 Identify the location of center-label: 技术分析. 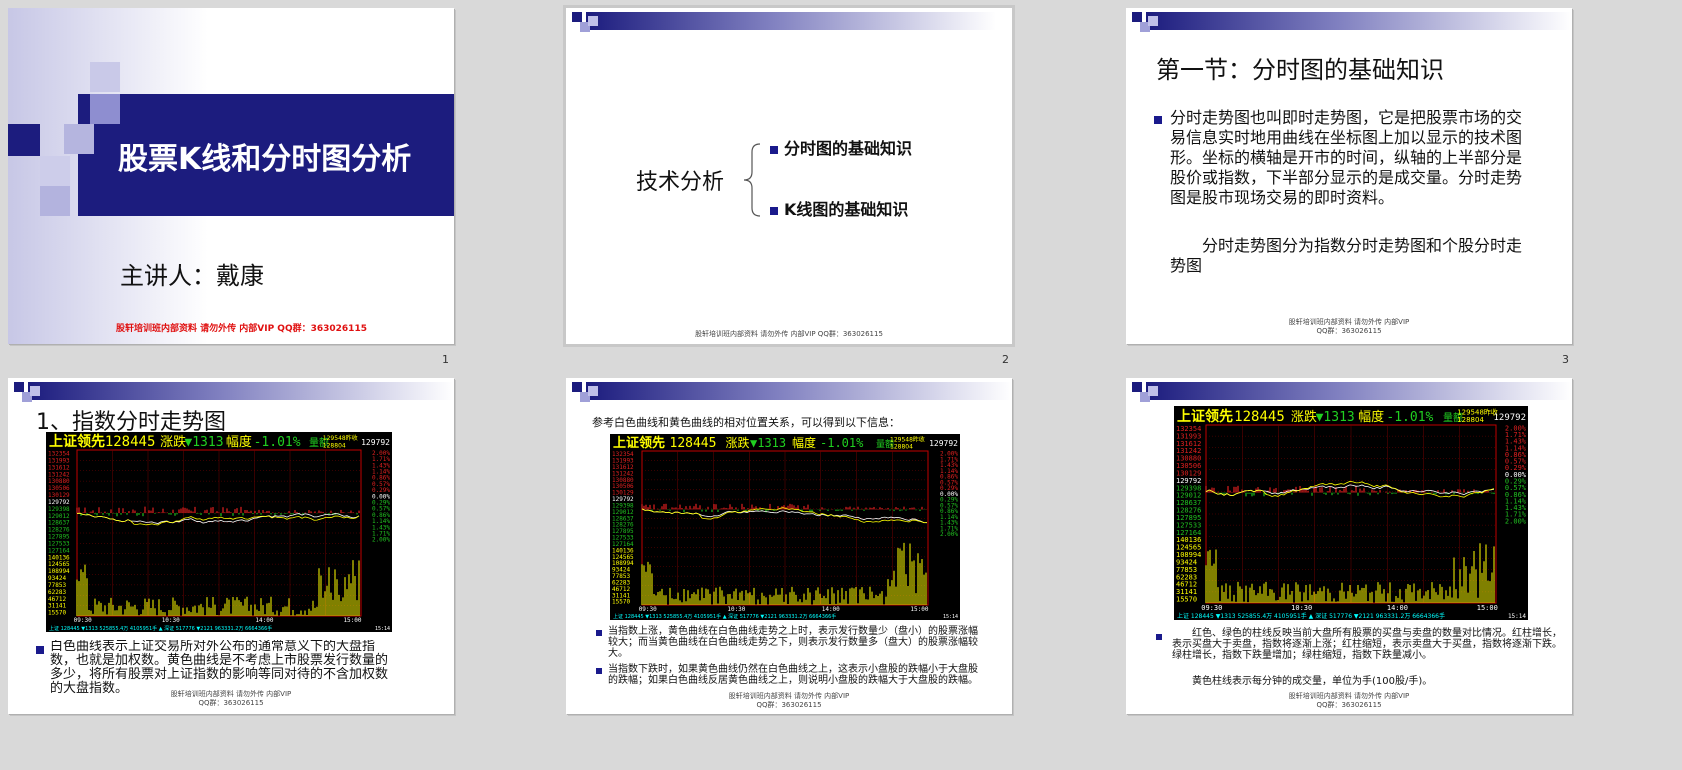
(680, 182).